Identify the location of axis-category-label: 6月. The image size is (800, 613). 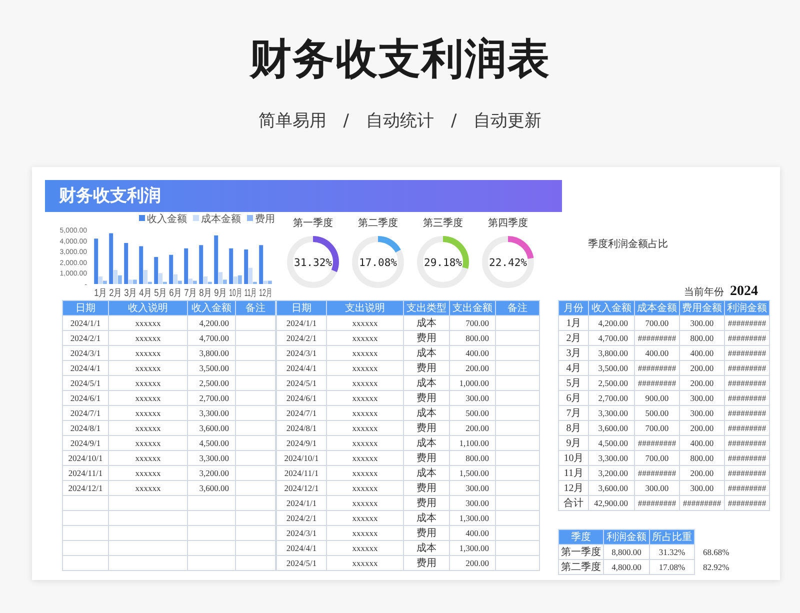
(175, 292).